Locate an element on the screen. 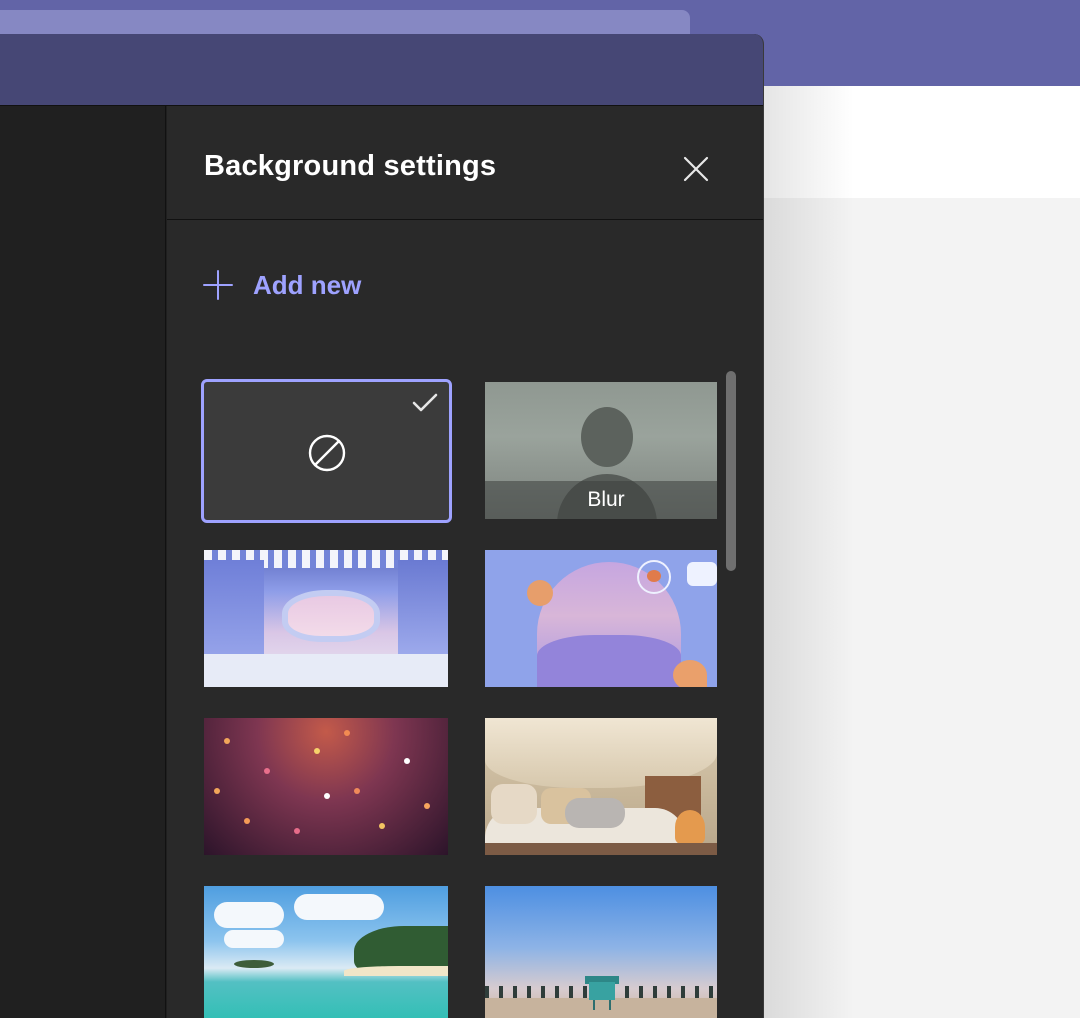 Image resolution: width=1080 pixels, height=1018 pixels. panel-title: Background settings is located at coordinates (350, 166).